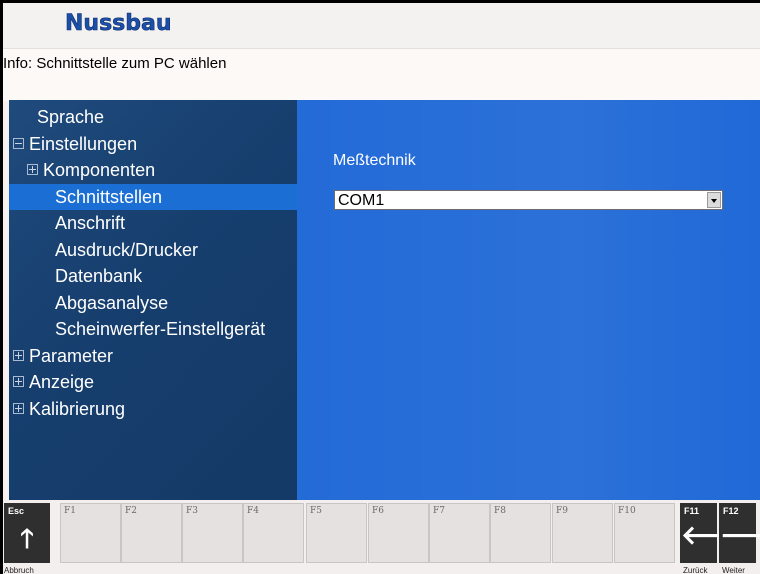 This screenshot has width=760, height=574. Describe the element at coordinates (153, 356) in the screenshot. I see `tree-item-parameter: Parameter` at that location.